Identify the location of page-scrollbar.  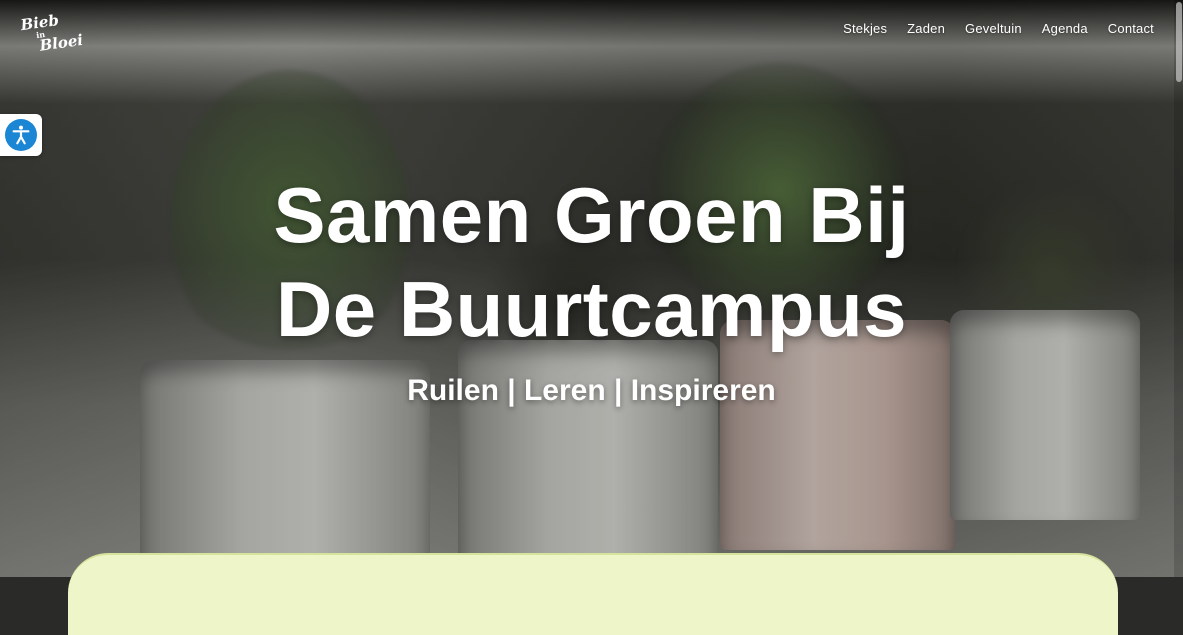
(1178, 288).